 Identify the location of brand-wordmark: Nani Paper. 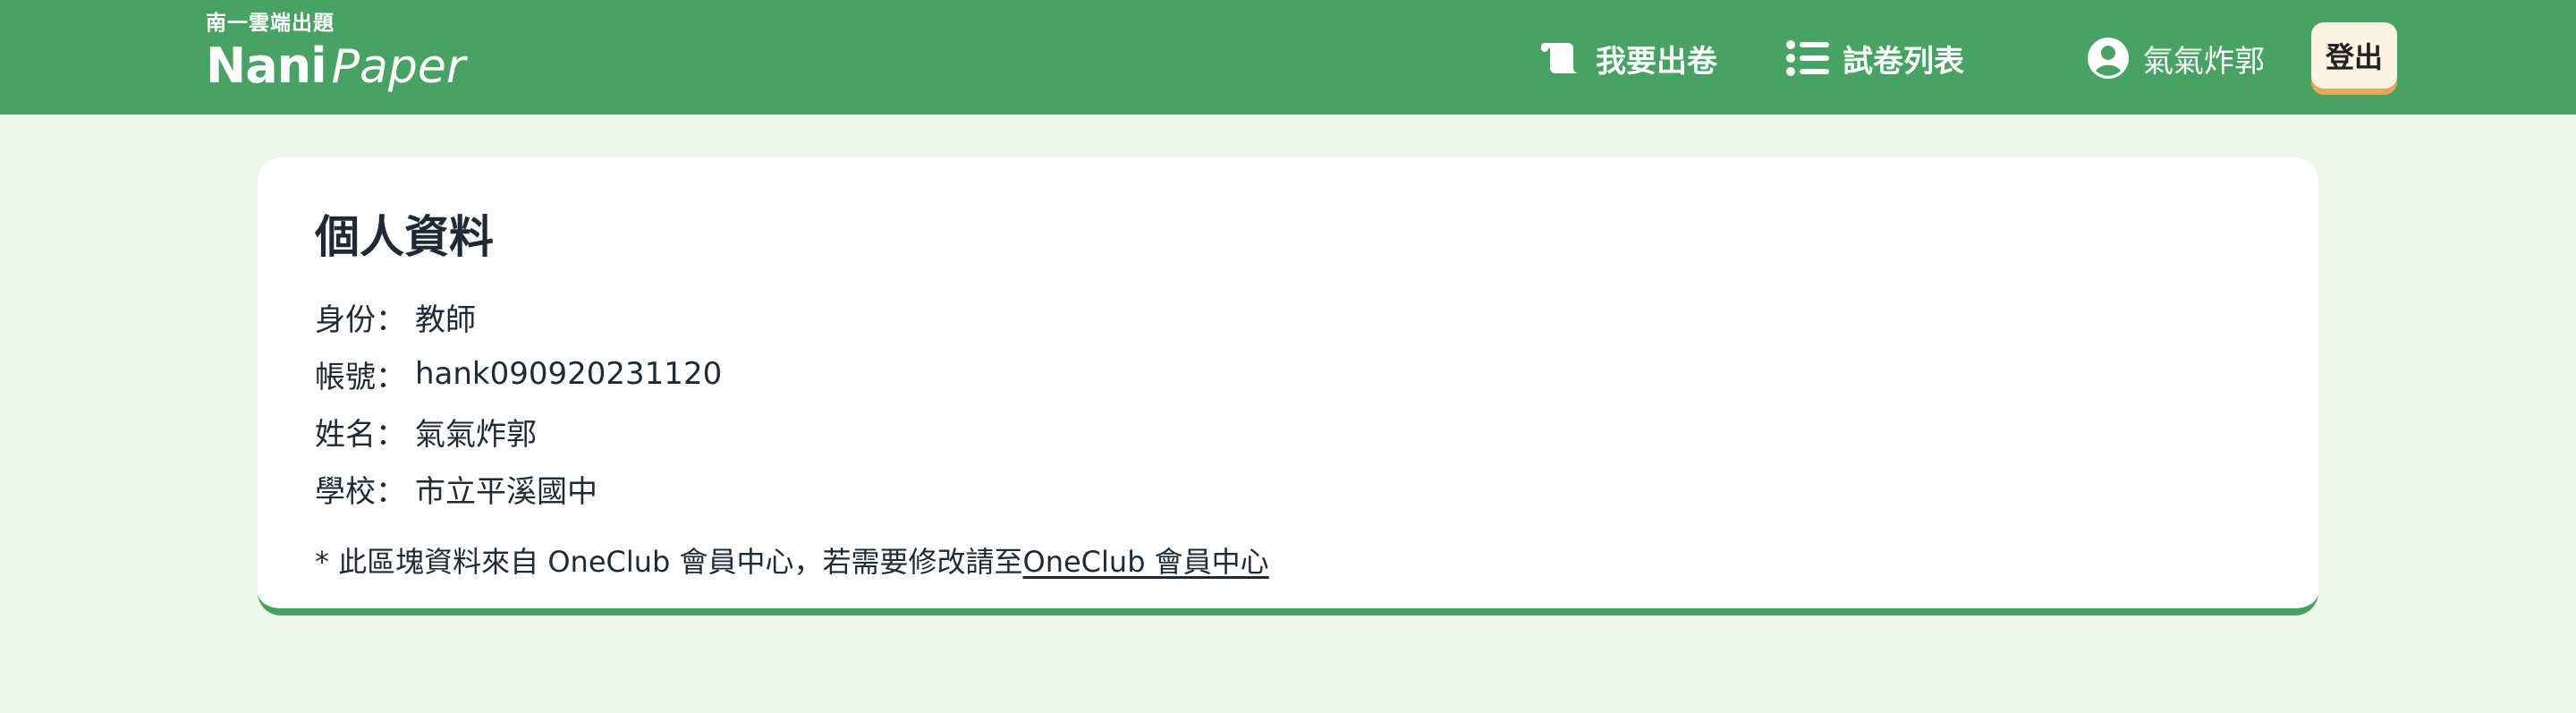
(335, 72).